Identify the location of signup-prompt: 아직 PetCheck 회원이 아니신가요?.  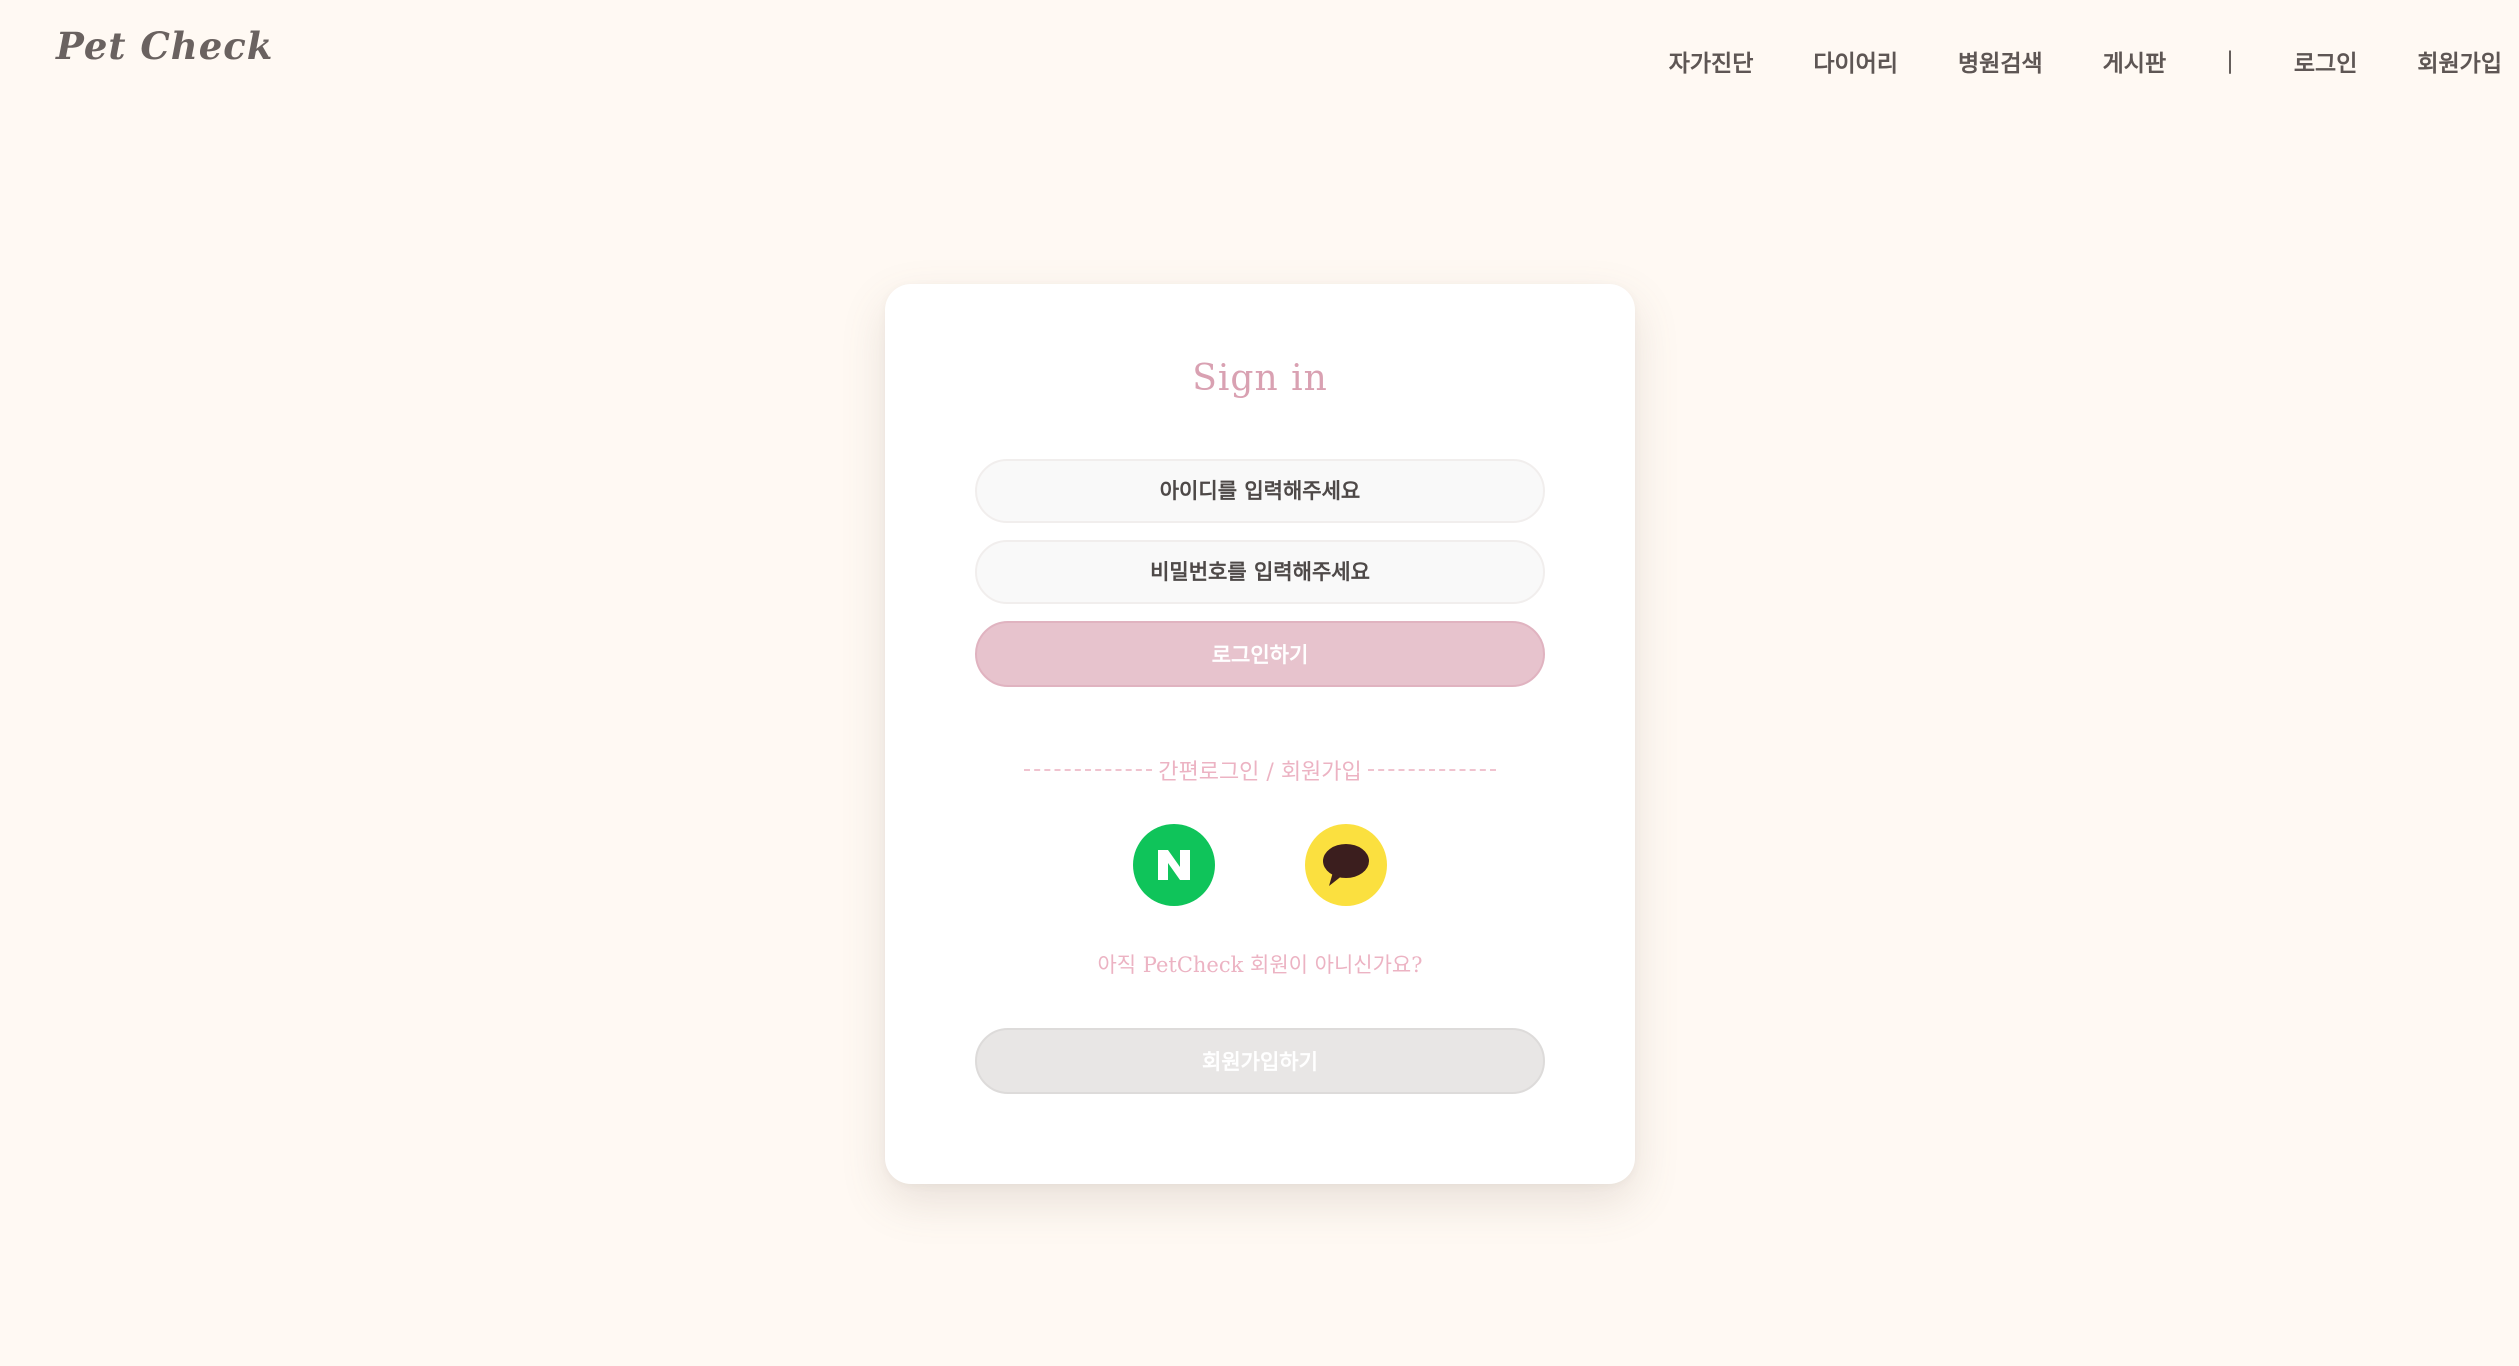
(1260, 965).